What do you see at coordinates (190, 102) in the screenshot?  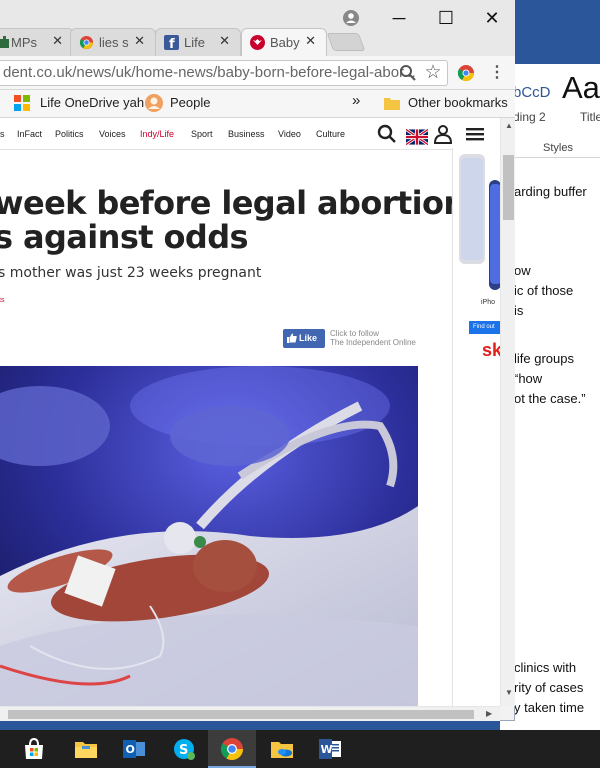 I see `bookmark-people: People` at bounding box center [190, 102].